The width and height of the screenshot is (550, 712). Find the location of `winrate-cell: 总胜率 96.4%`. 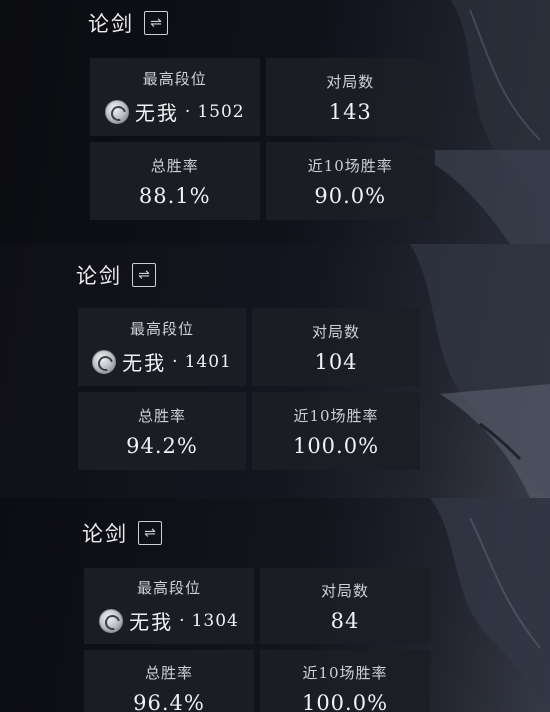

winrate-cell: 总胜率 96.4% is located at coordinates (169, 681).